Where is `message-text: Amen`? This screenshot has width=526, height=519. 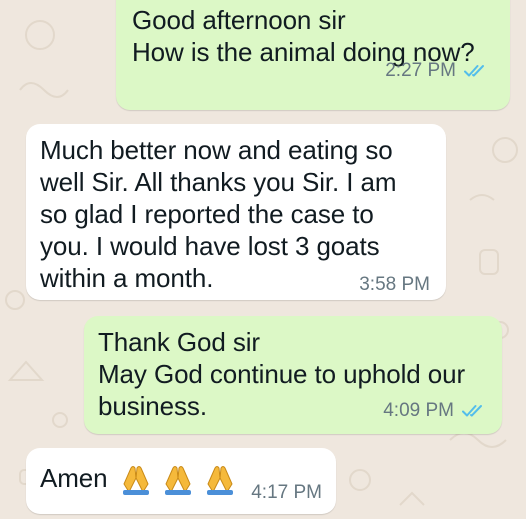 message-text: Amen is located at coordinates (138, 478).